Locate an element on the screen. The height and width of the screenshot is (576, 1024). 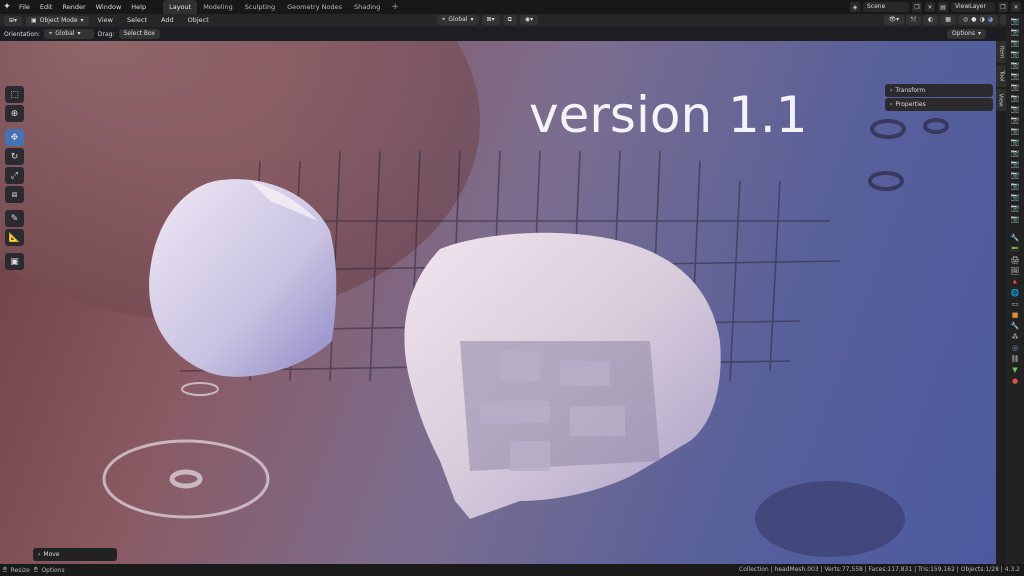
scale-tool-icon: ⤢ is located at coordinates (14, 175).